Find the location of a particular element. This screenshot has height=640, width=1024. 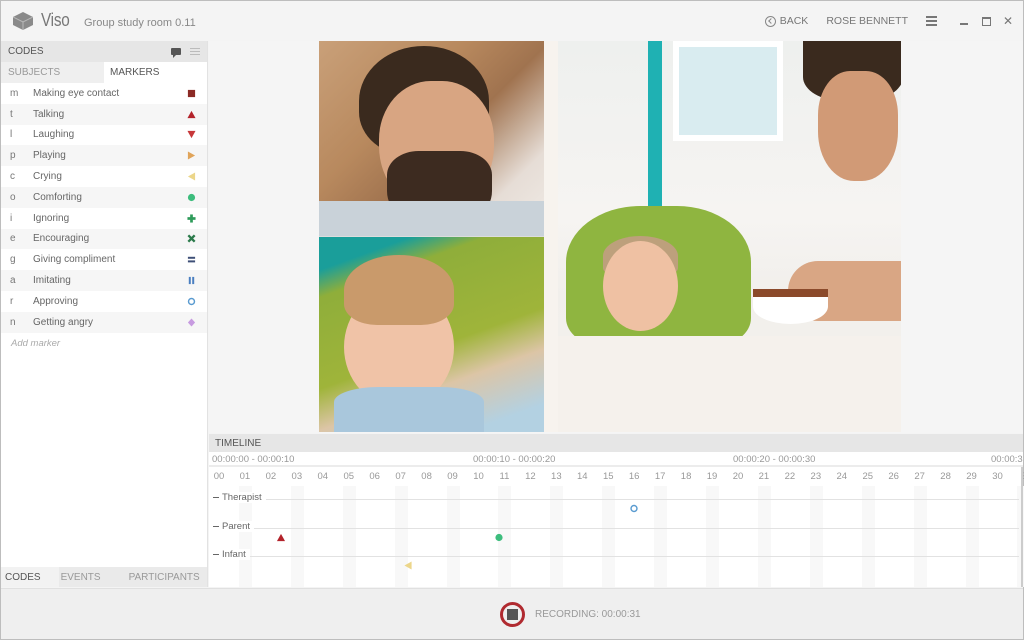

stop-recording-button is located at coordinates (512, 614).